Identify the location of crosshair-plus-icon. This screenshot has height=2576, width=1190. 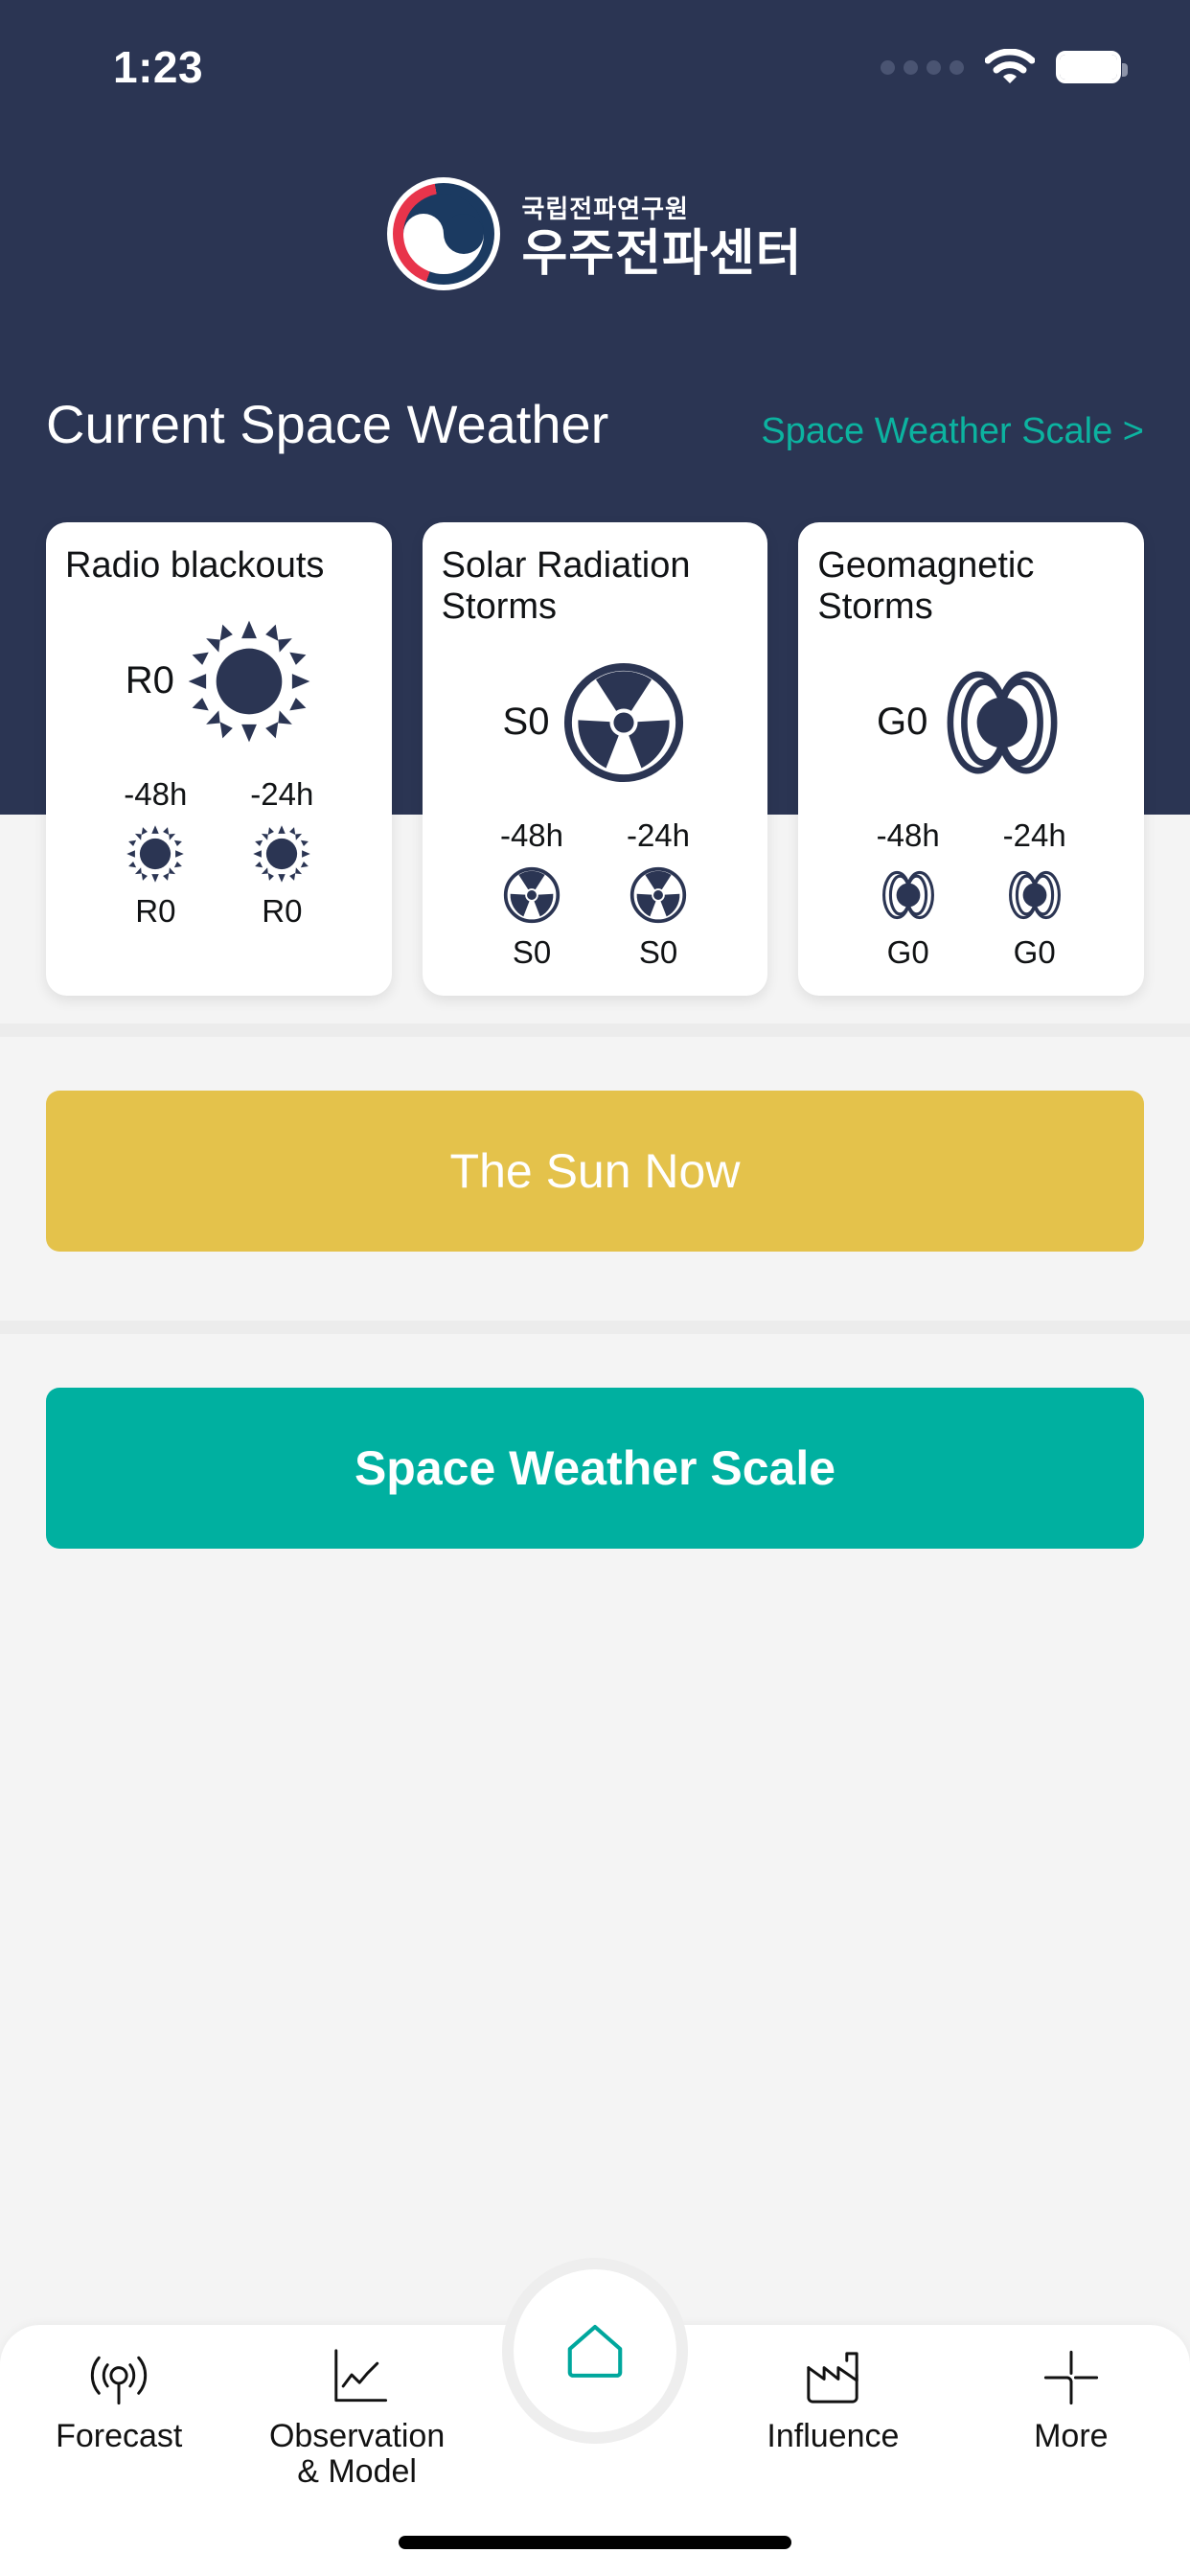
(1071, 2377).